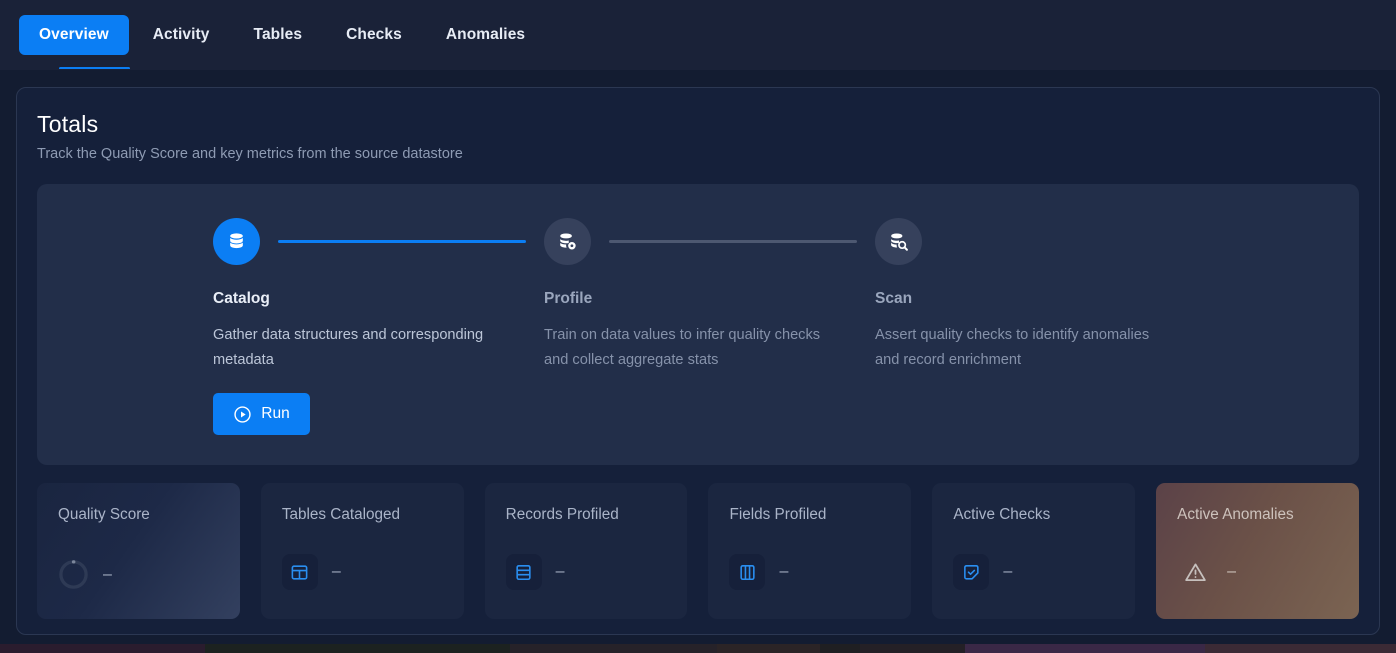  Describe the element at coordinates (362, 551) in the screenshot. I see `metric-card-tables-cataloged: Tables Cataloged –` at that location.